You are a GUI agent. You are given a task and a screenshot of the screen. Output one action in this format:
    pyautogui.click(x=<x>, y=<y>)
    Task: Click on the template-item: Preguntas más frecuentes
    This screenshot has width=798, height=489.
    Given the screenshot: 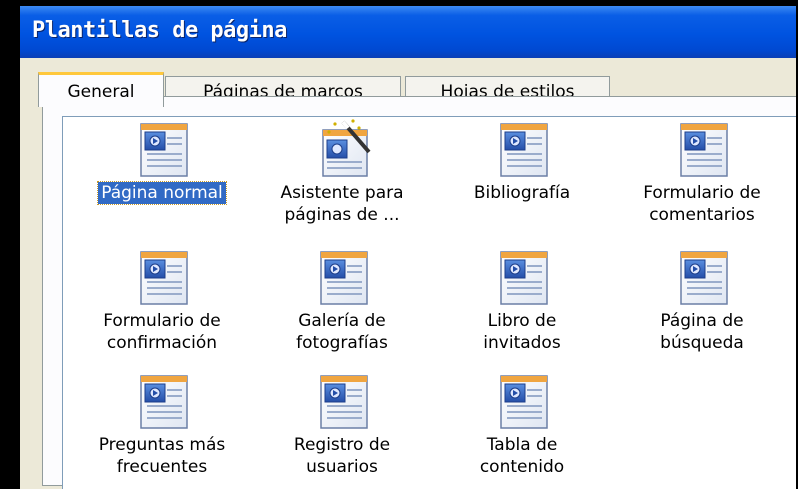 What is the action you would take?
    pyautogui.click(x=162, y=424)
    